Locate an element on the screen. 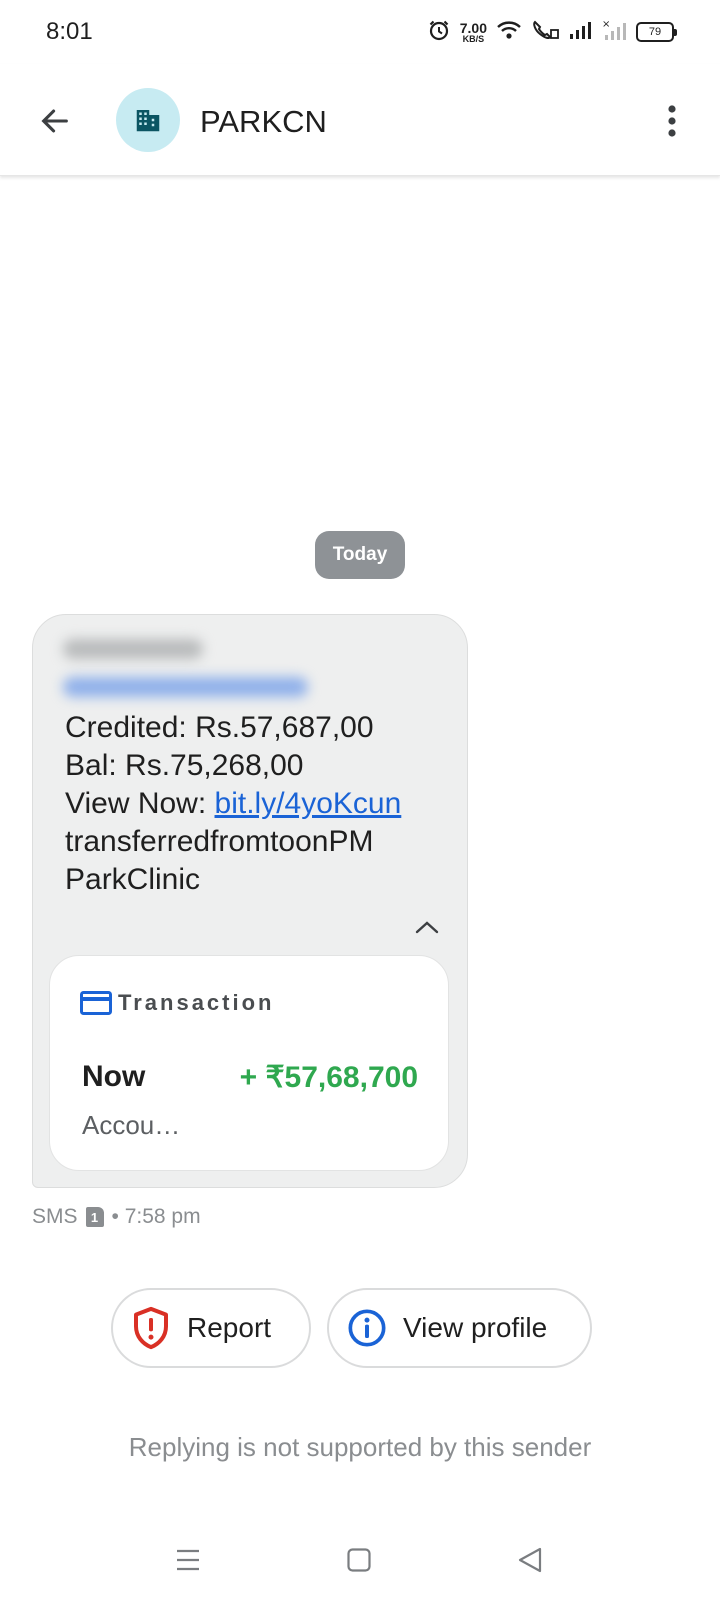 The width and height of the screenshot is (720, 1600). app-bar: PARKCN is located at coordinates (360, 120).